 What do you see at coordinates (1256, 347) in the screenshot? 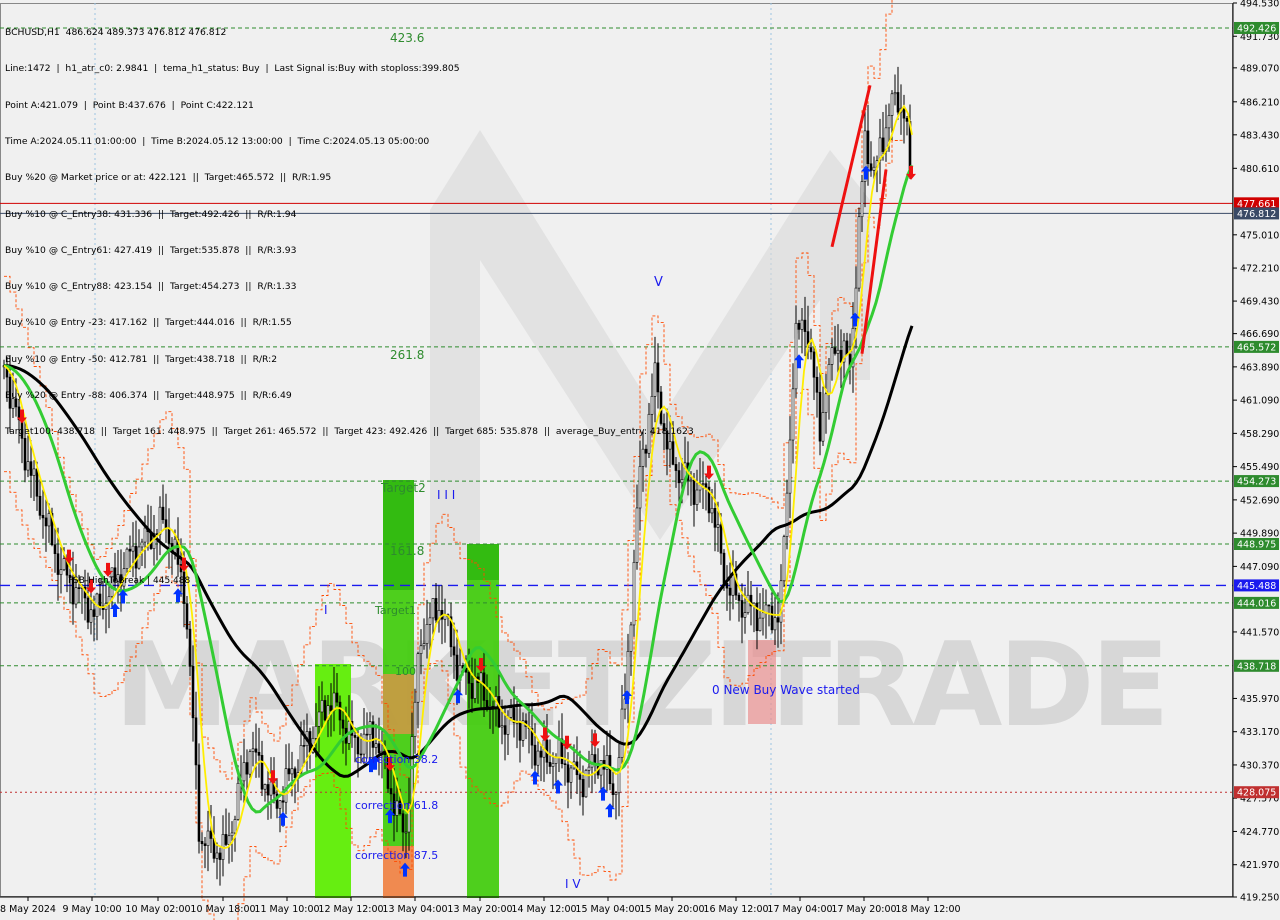
I see `price-level-label: 465.572` at bounding box center [1256, 347].